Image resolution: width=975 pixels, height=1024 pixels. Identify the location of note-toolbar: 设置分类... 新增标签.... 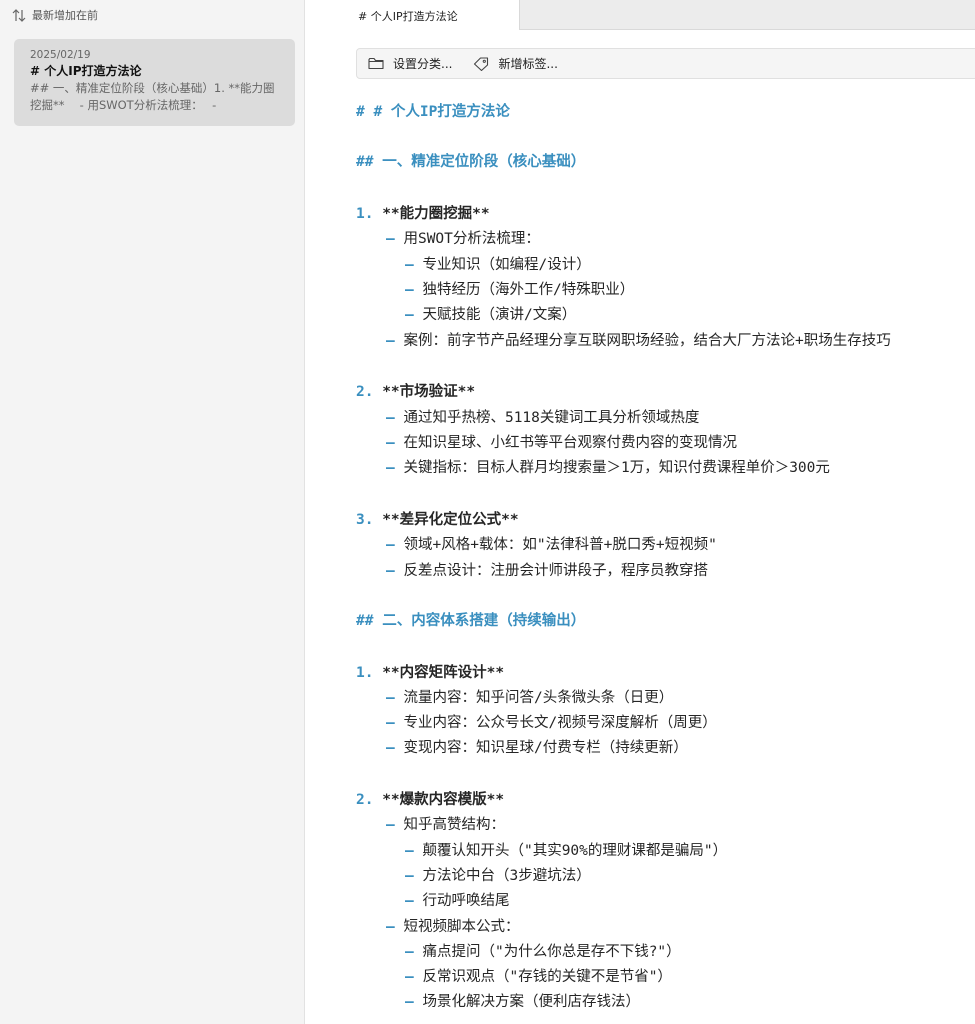
(665, 63).